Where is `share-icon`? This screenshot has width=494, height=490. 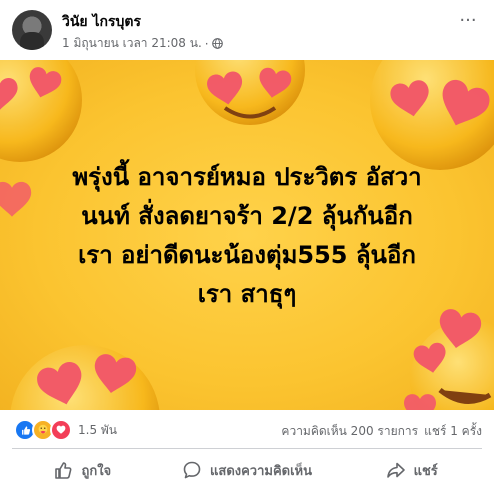 share-icon is located at coordinates (395, 470).